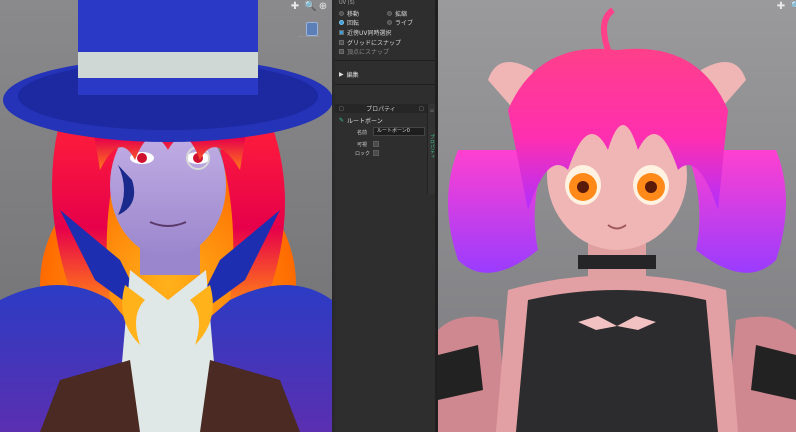 The height and width of the screenshot is (432, 796). What do you see at coordinates (341, 42) in the screenshot?
I see `checkbox-grid-snap` at bounding box center [341, 42].